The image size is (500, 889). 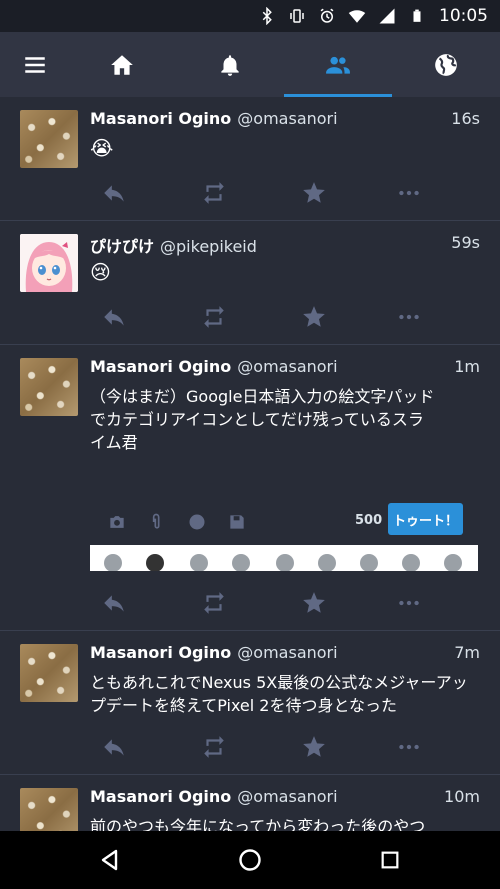 What do you see at coordinates (369, 520) in the screenshot?
I see `character-count: 500` at bounding box center [369, 520].